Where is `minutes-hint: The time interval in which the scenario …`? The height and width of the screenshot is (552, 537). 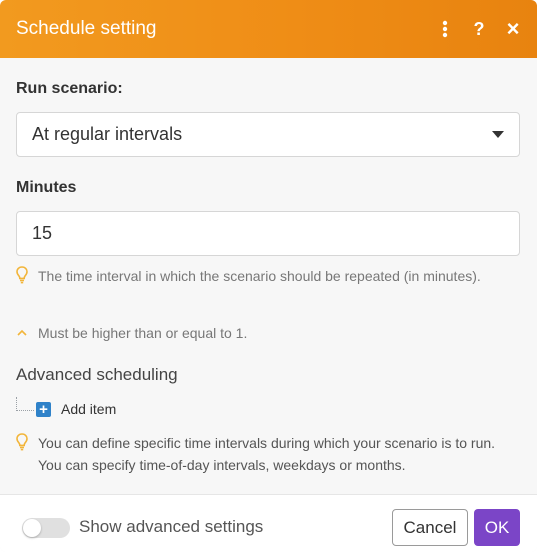
minutes-hint: The time interval in which the scenario … is located at coordinates (268, 276).